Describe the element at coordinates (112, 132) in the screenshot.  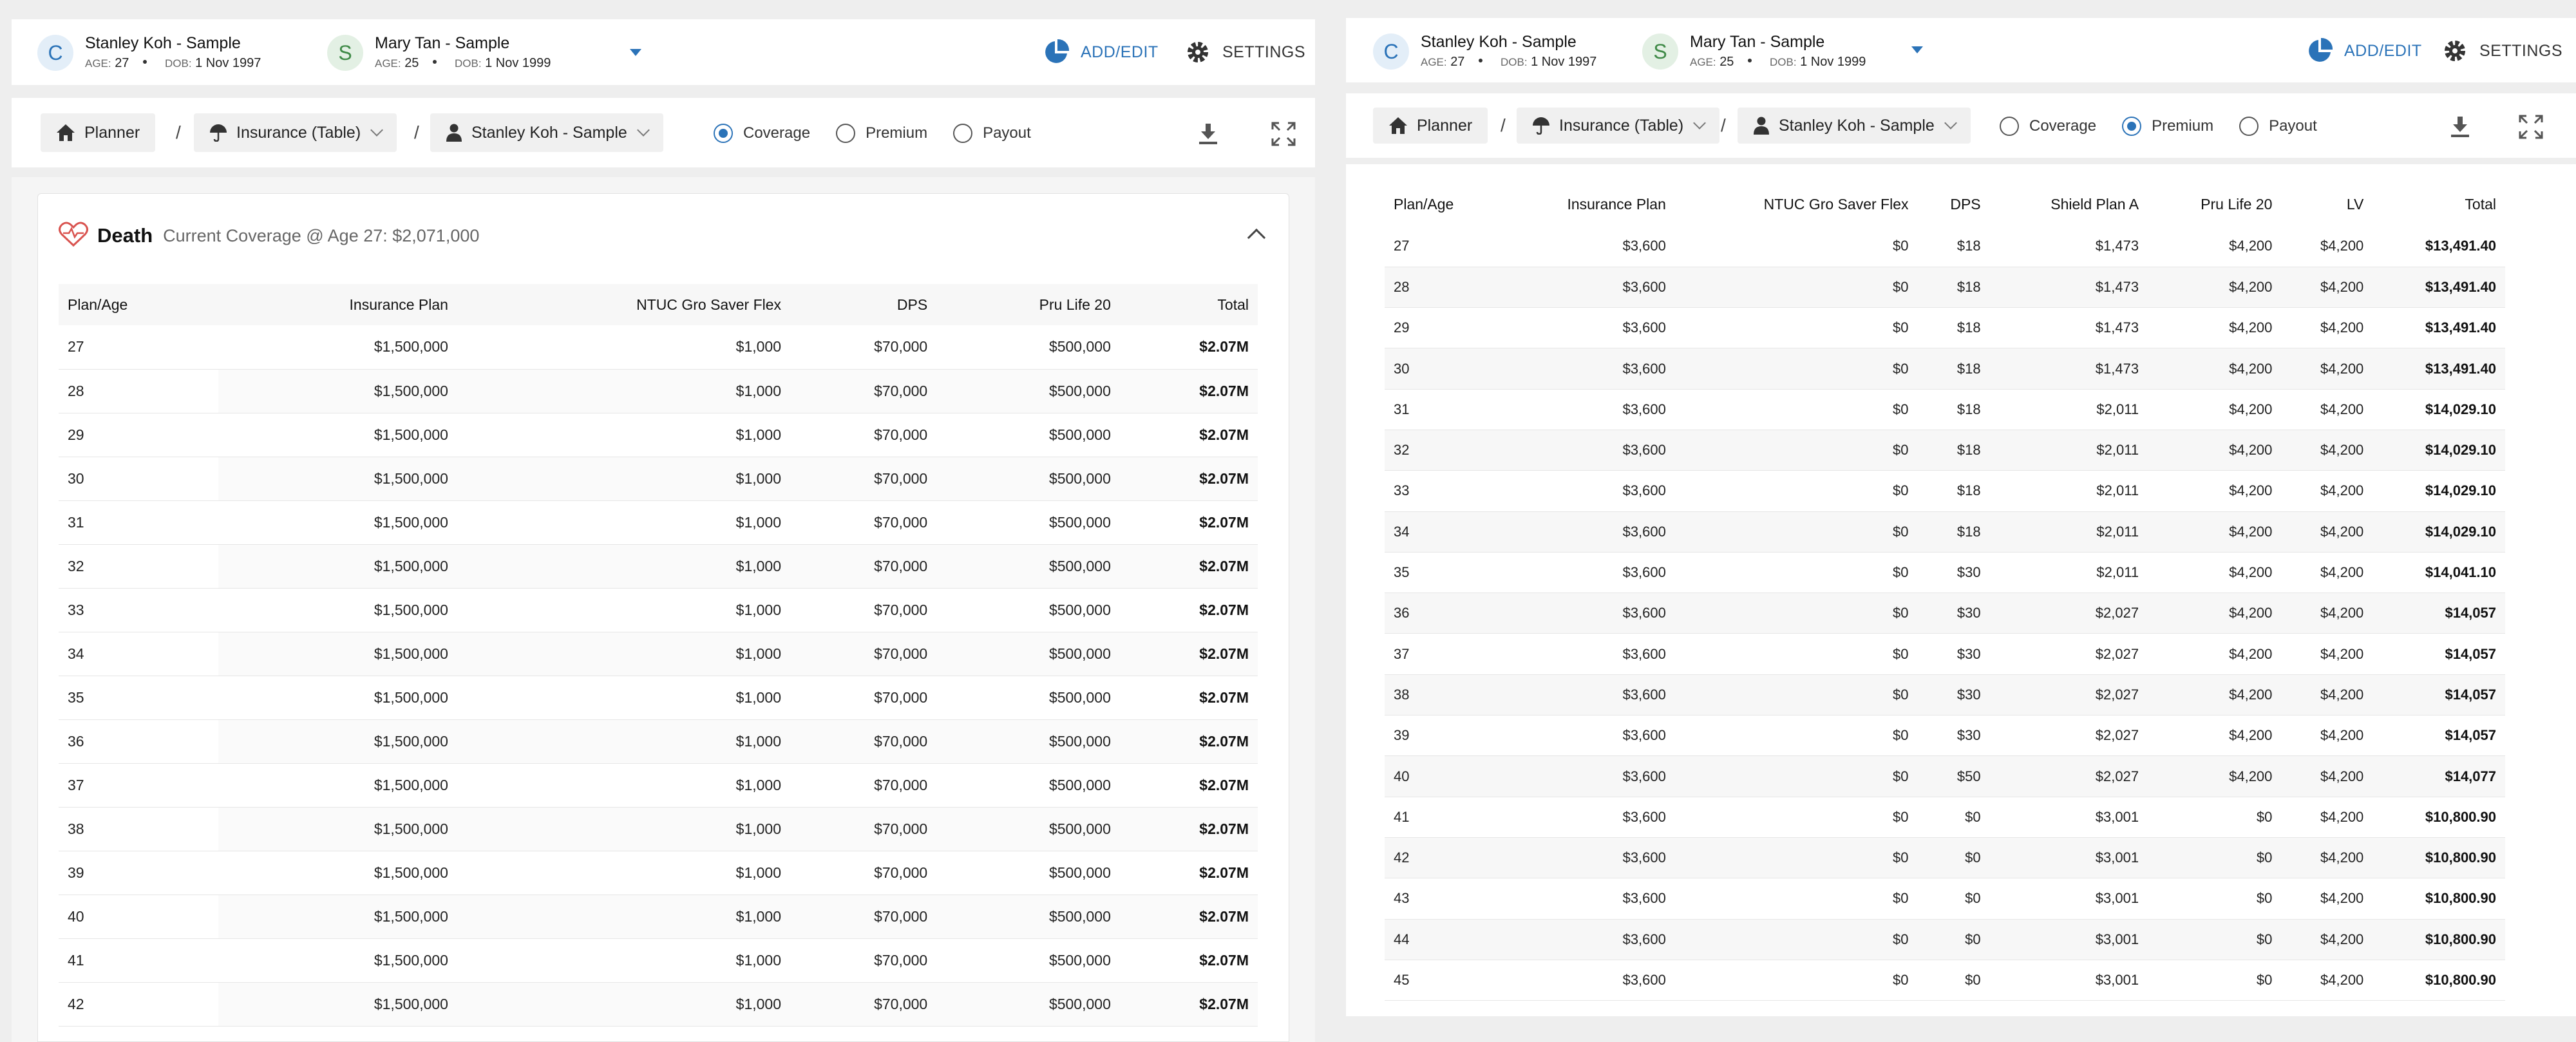
I see `breadcrumb-label: Planner` at that location.